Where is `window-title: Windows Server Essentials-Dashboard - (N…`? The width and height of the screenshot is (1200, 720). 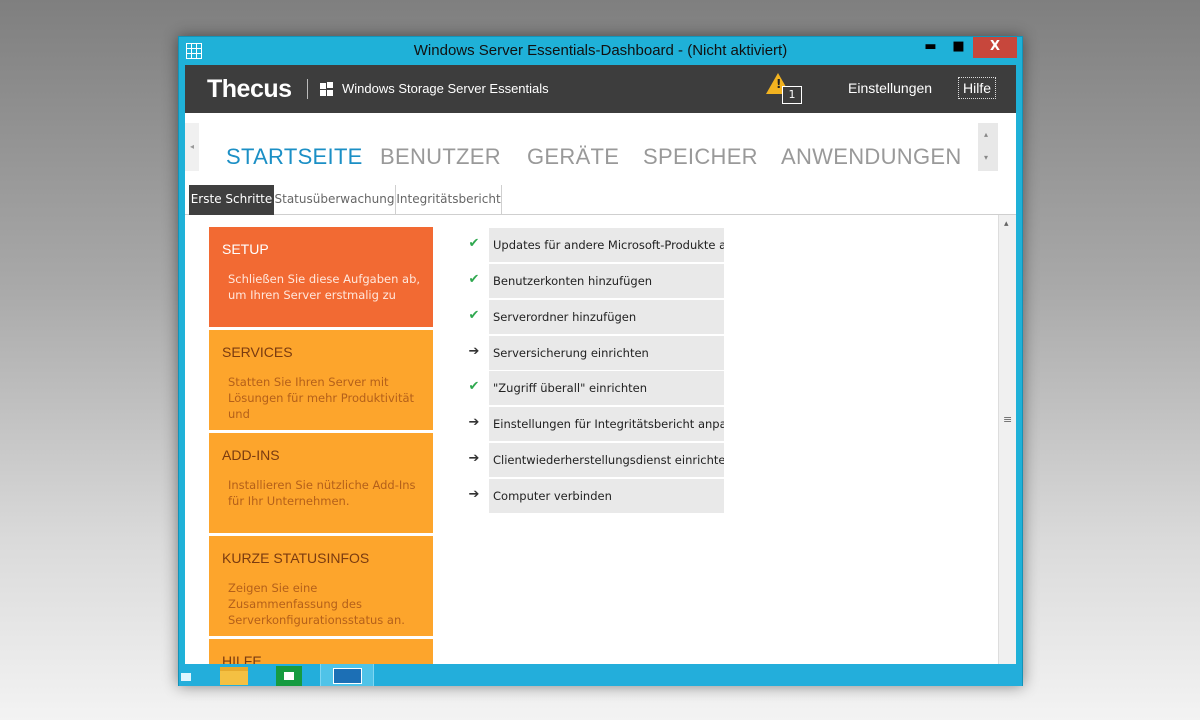 window-title: Windows Server Essentials-Dashboard - (N… is located at coordinates (600, 50).